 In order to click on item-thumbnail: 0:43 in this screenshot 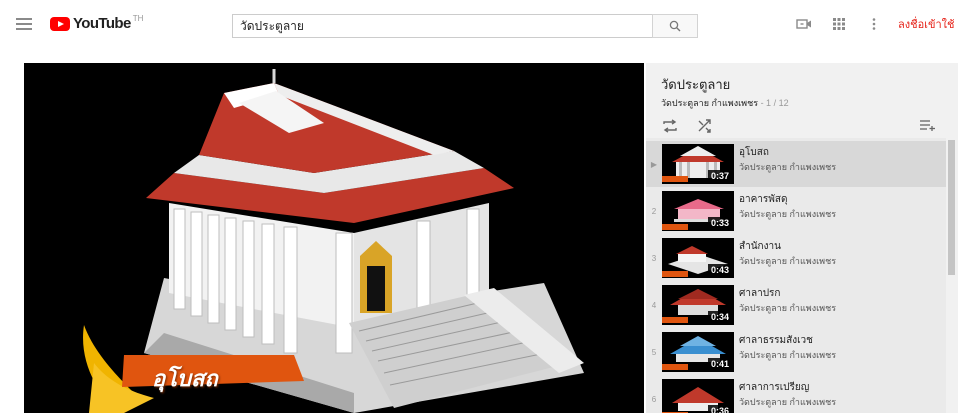, I will do `click(698, 258)`.